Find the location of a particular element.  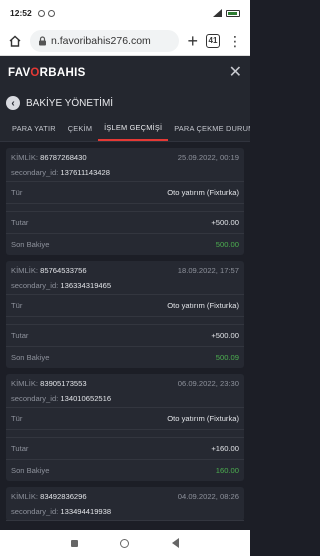

recent-apps-button is located at coordinates (75, 543).